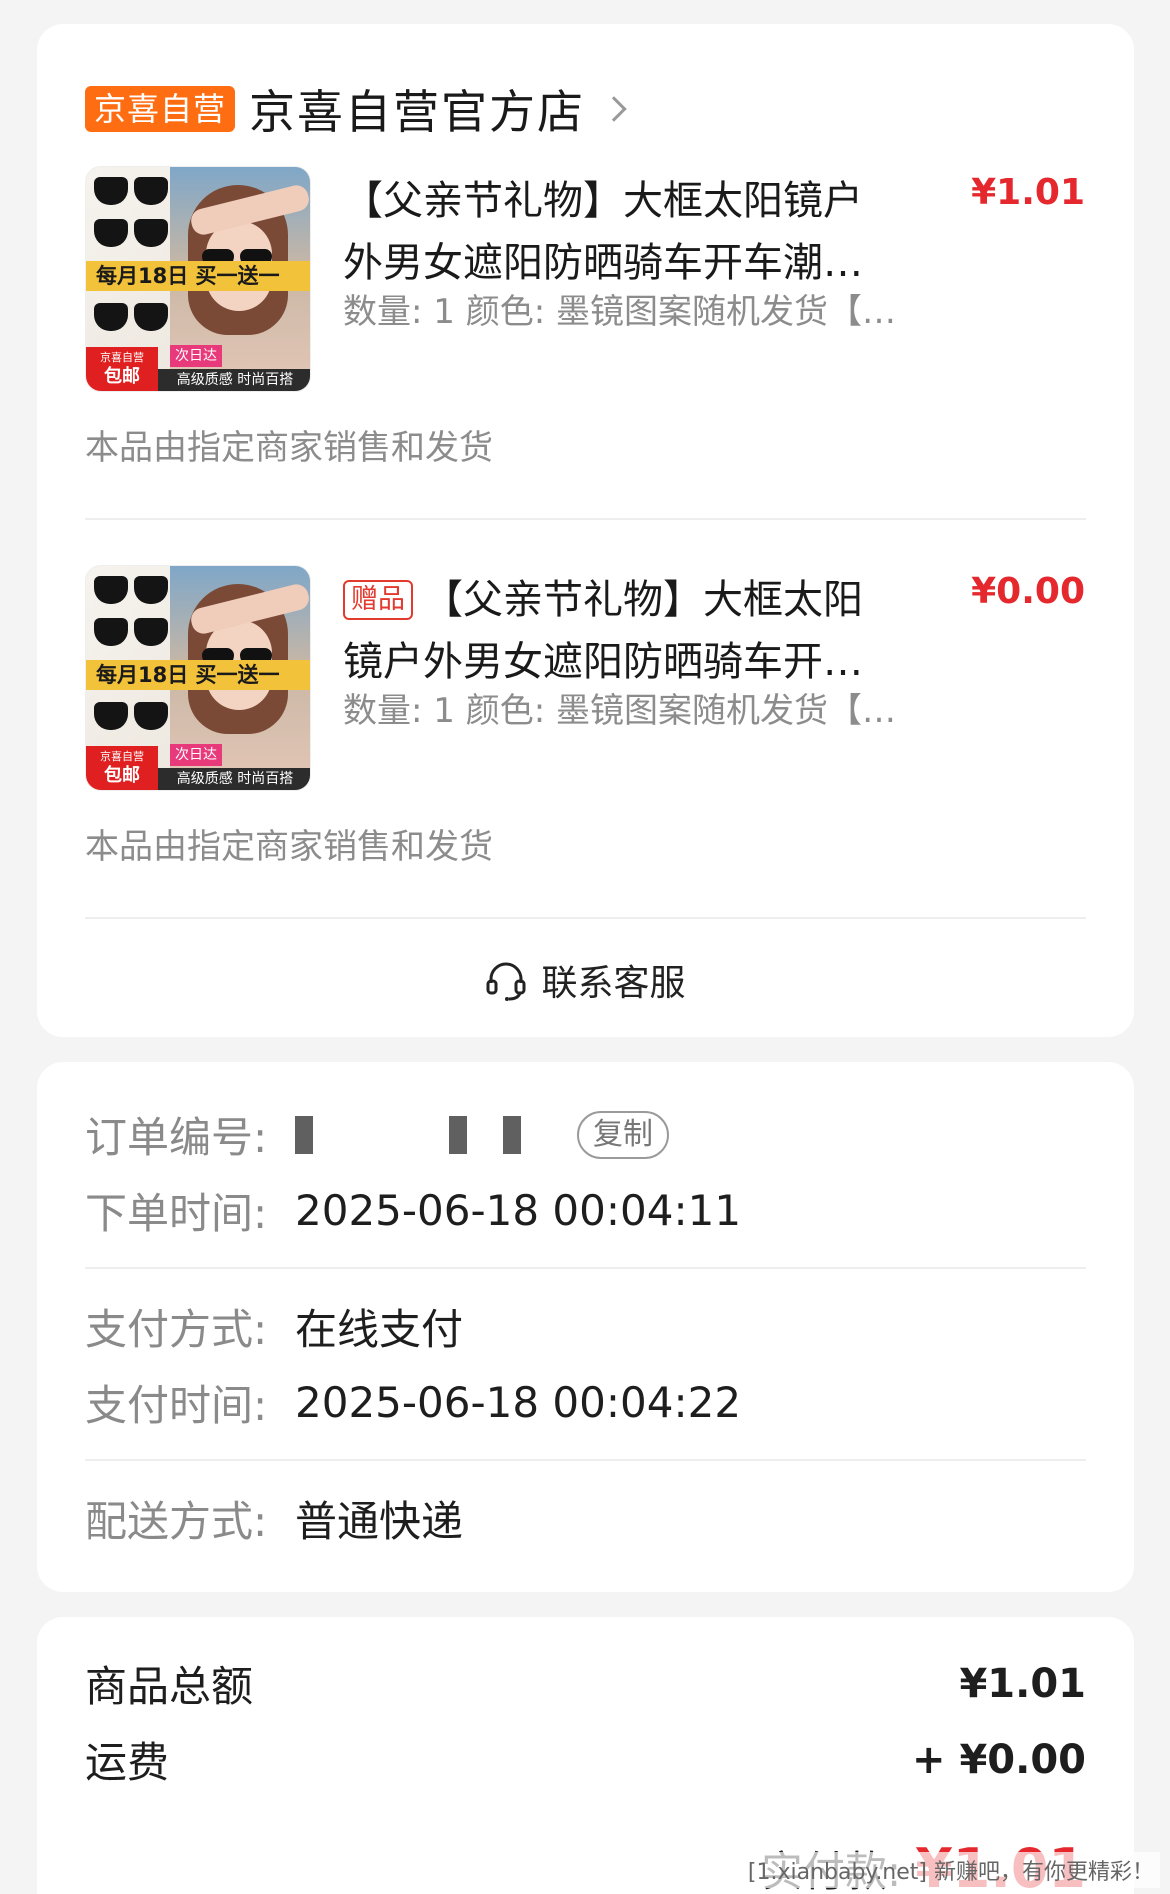  I want to click on product-price: ¥1.01, so click(1028, 192).